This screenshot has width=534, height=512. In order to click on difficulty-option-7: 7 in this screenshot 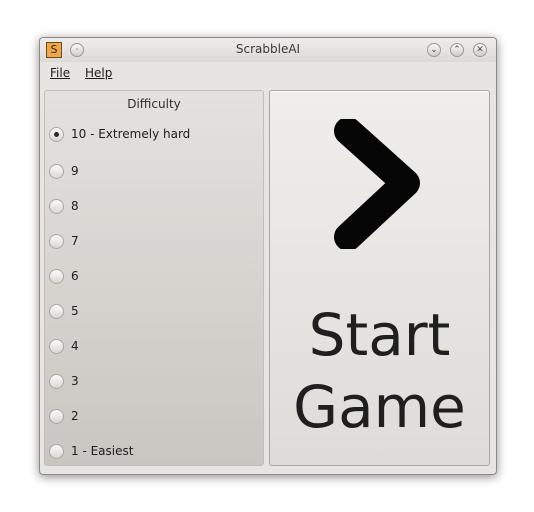, I will do `click(154, 242)`.